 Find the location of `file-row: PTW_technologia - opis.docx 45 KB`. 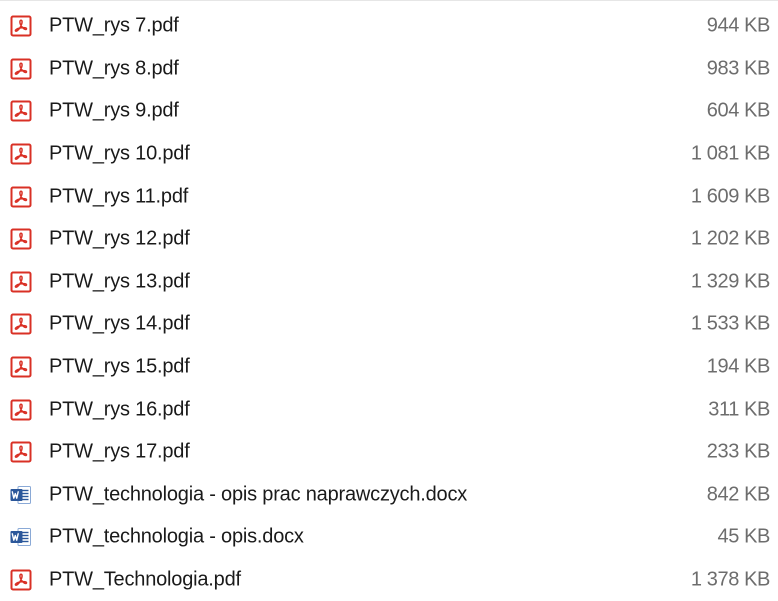

file-row: PTW_technologia - opis.docx 45 KB is located at coordinates (389, 537).